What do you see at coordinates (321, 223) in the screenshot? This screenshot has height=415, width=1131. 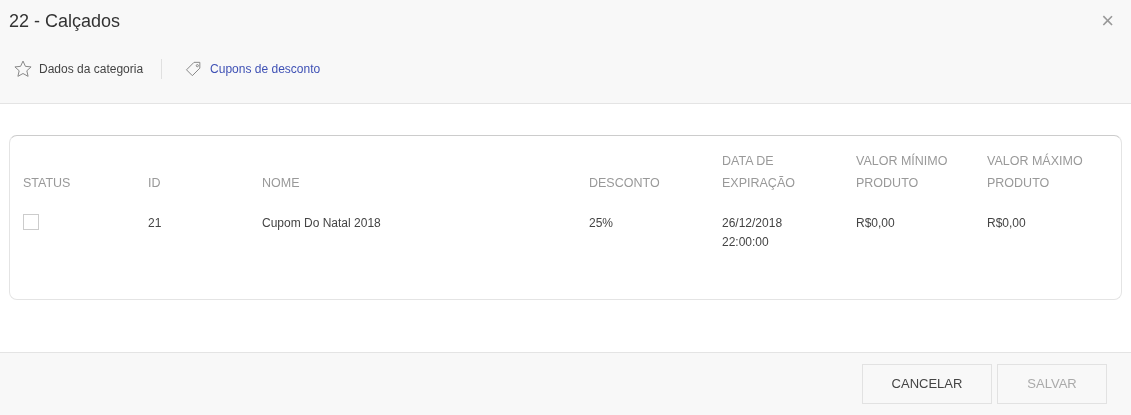 I see `table-cell-text: Cupom Do Natal 2018` at bounding box center [321, 223].